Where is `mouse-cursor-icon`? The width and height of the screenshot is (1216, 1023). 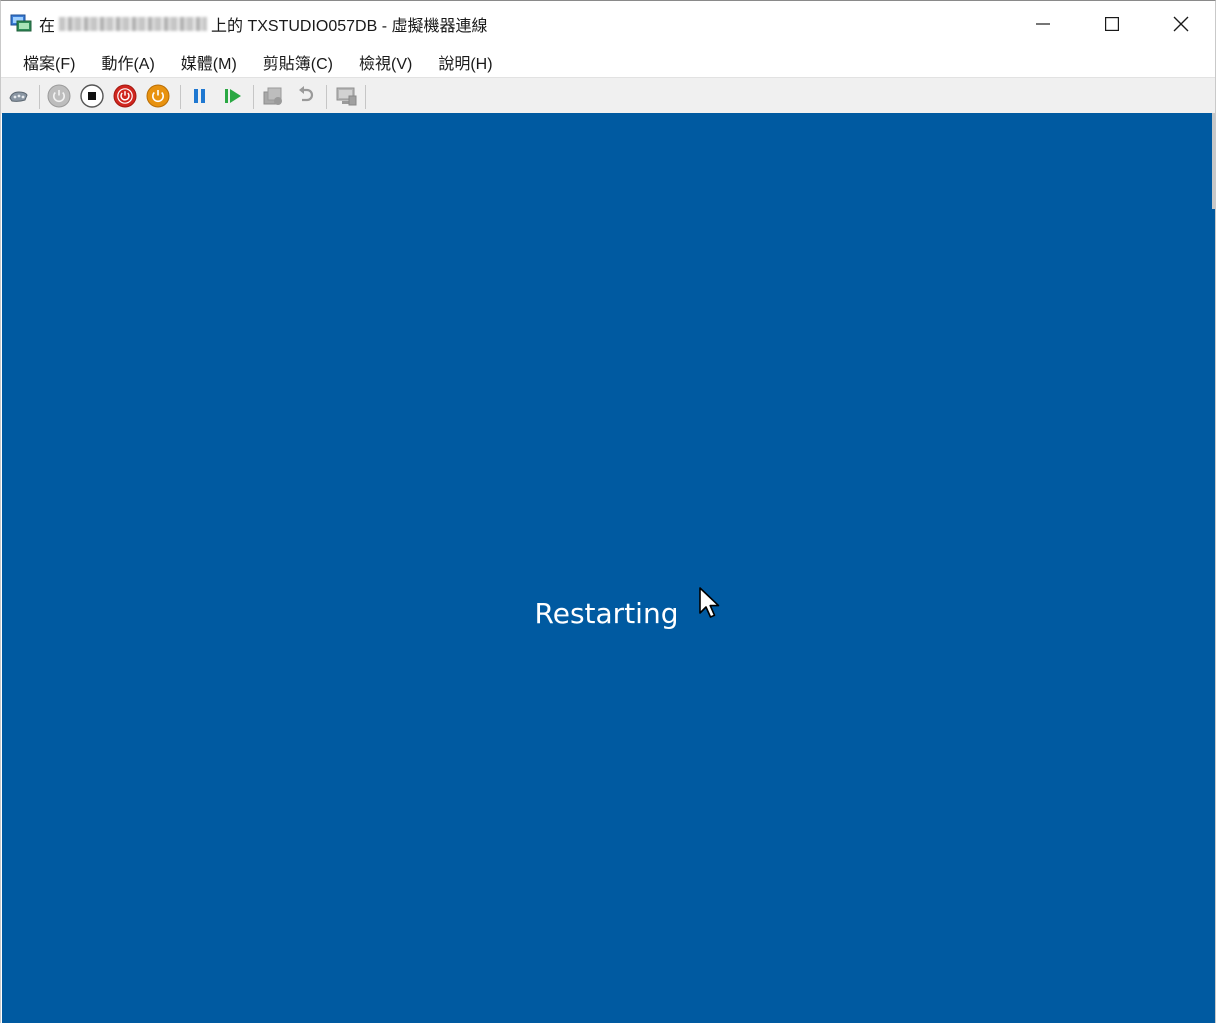 mouse-cursor-icon is located at coordinates (709, 602).